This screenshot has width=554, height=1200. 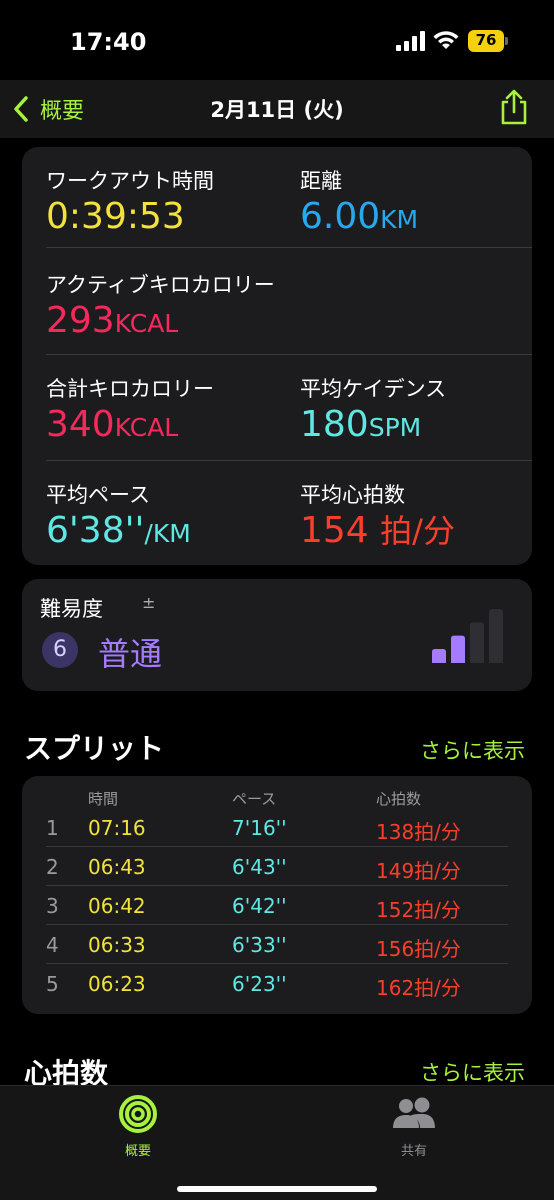 I want to click on metric-label: 平均ケイデンス, so click(x=373, y=389).